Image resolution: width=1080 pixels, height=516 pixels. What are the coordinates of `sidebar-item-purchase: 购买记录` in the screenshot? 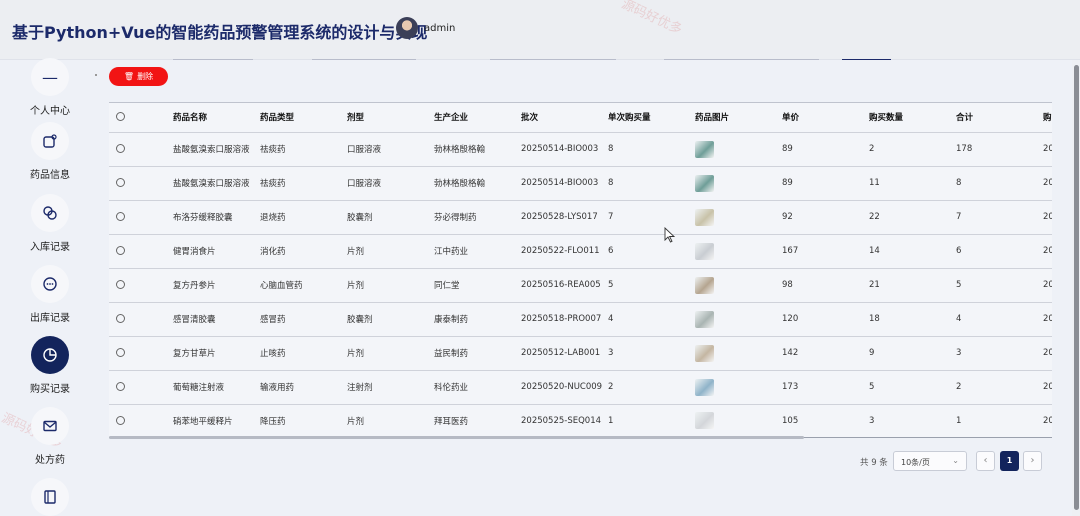 It's located at (50, 365).